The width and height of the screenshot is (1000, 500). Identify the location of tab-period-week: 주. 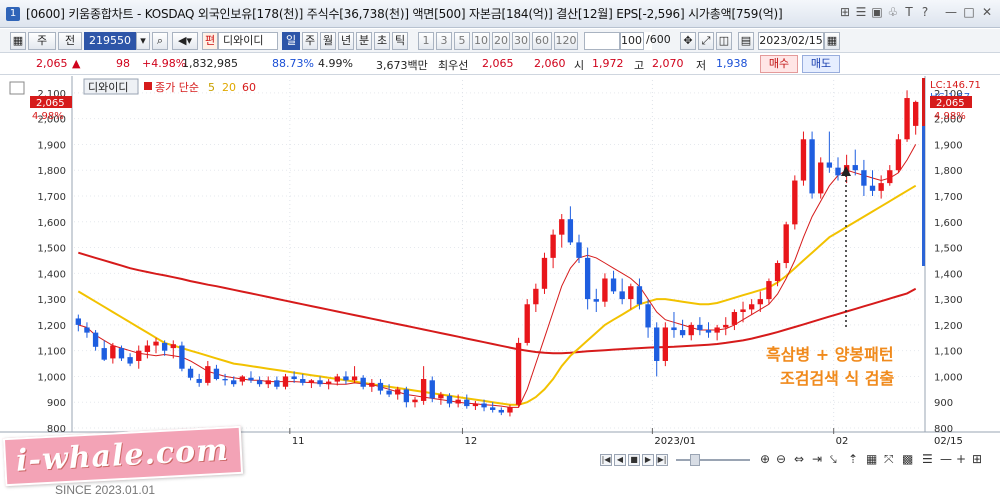
(310, 41).